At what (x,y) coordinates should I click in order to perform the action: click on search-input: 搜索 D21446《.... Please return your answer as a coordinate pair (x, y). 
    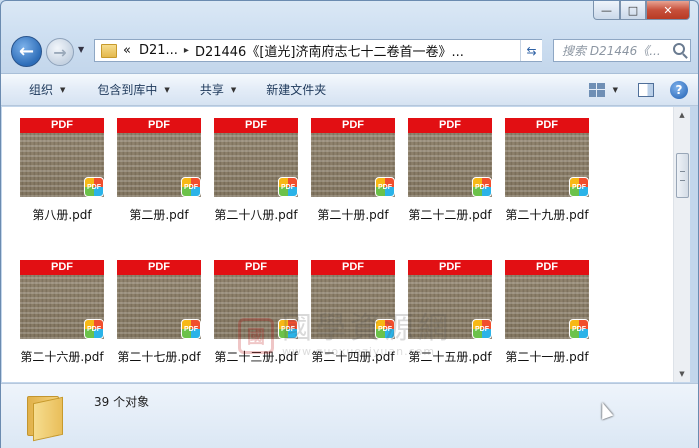
    Looking at the image, I should click on (622, 50).